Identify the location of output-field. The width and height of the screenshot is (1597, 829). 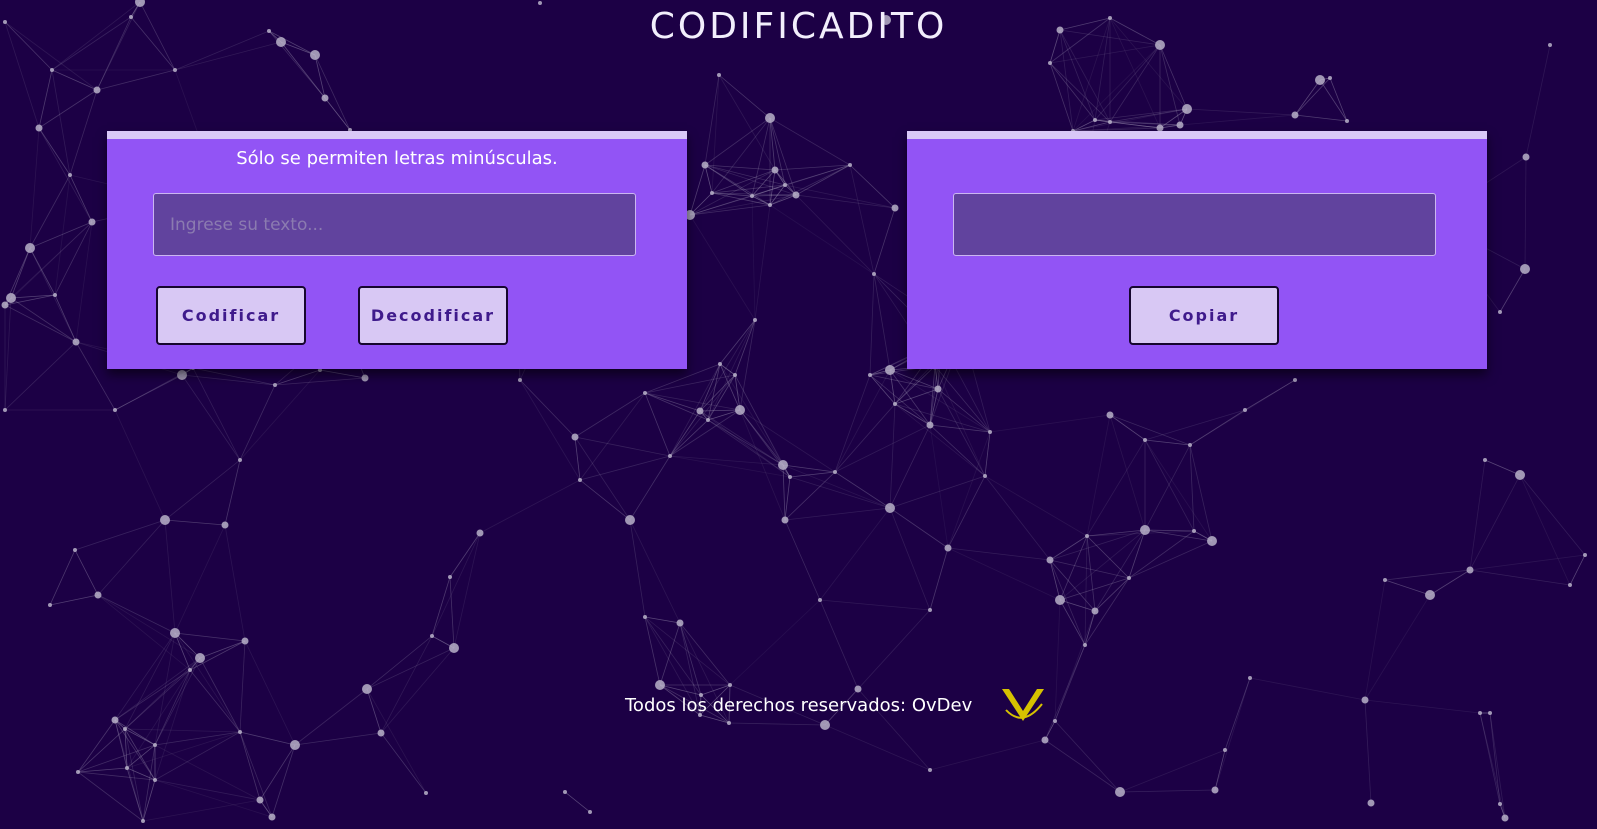
(1194, 224).